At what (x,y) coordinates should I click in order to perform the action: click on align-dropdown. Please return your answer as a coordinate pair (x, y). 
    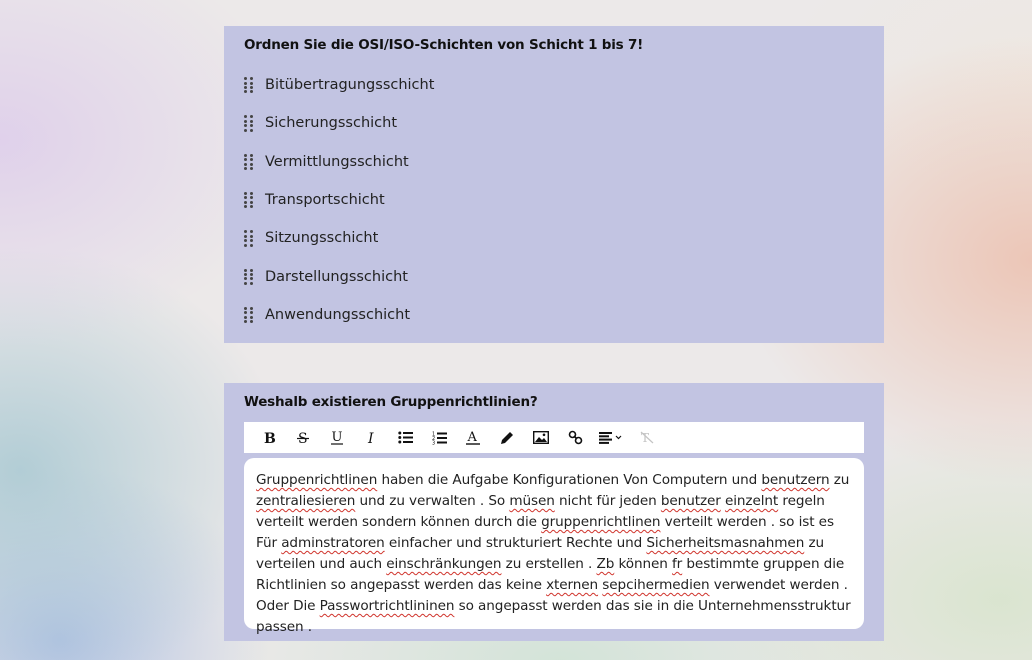
    Looking at the image, I should click on (611, 437).